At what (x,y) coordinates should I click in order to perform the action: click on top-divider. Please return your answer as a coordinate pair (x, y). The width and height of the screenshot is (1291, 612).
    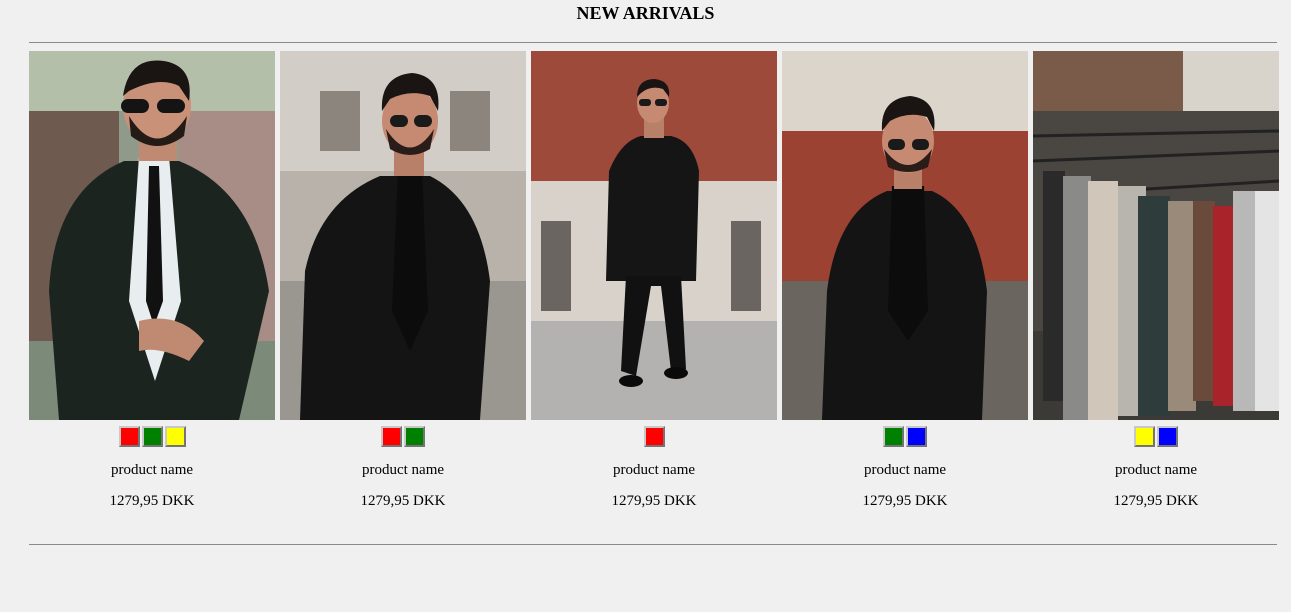
    Looking at the image, I should click on (653, 42).